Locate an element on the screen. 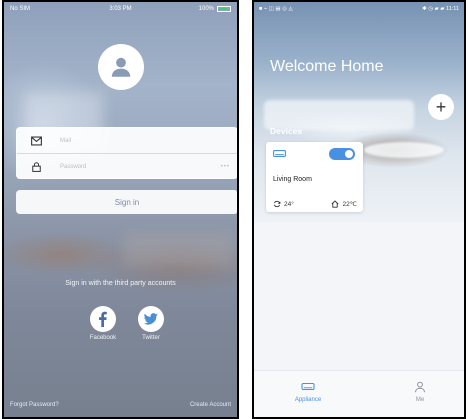 This screenshot has height=419, width=468. welcome-title: Welcome Home is located at coordinates (327, 66).